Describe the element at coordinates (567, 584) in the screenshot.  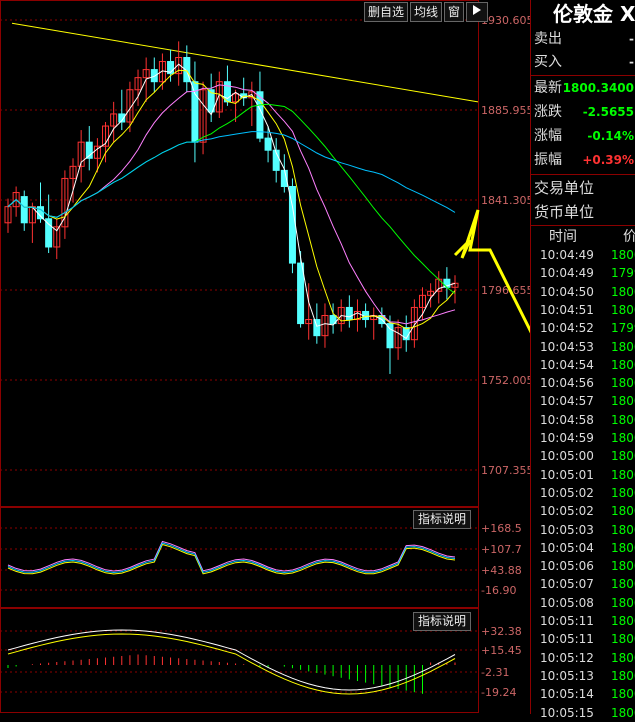
I see `tick-time: 10:05:07` at that location.